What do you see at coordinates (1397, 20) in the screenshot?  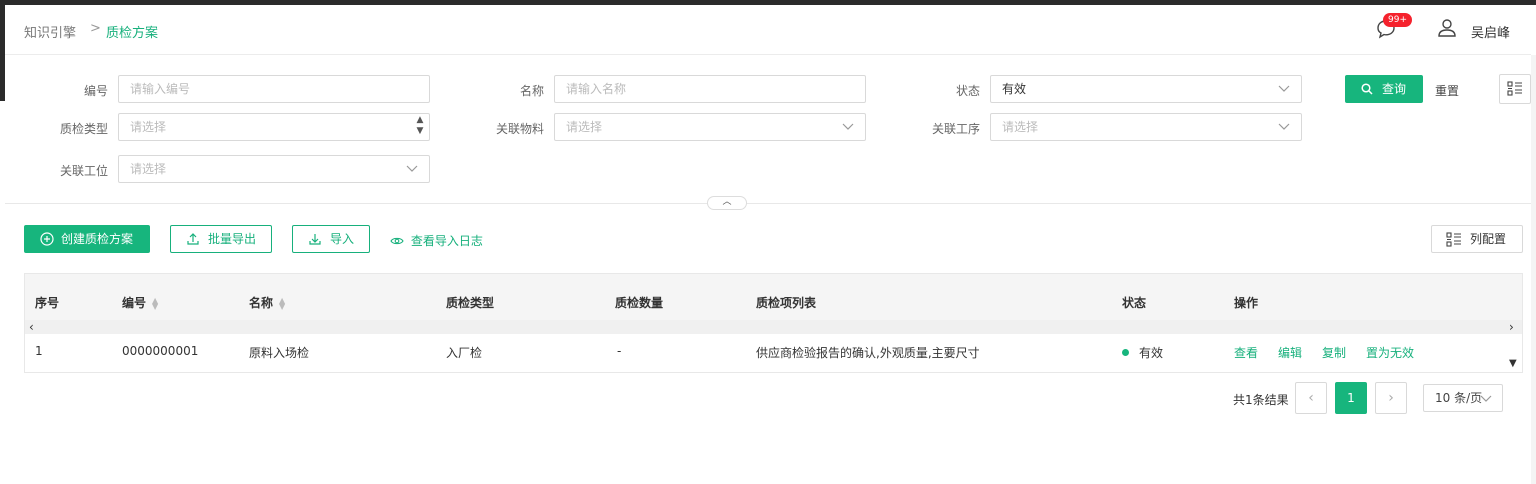 I see `notification-badge: 99+` at bounding box center [1397, 20].